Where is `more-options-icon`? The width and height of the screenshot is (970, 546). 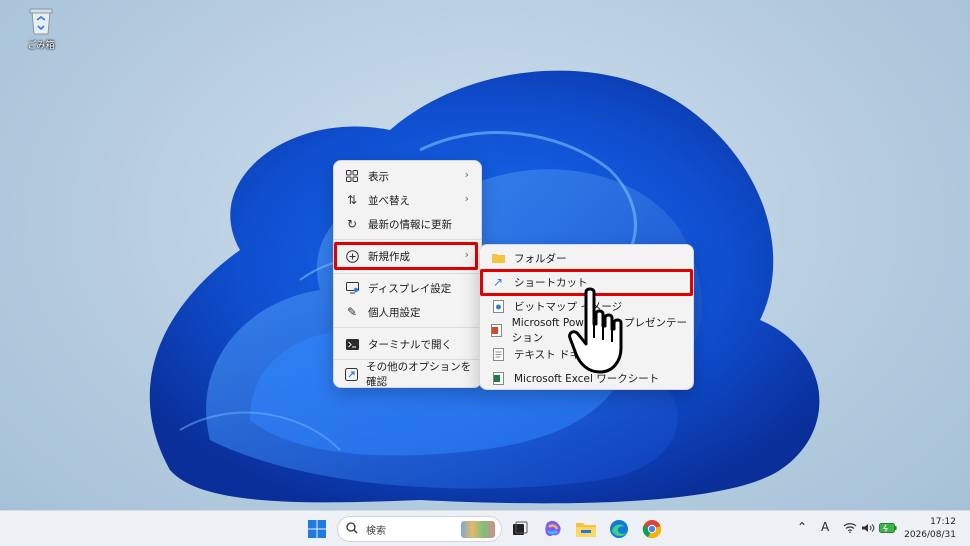 more-options-icon is located at coordinates (351, 374).